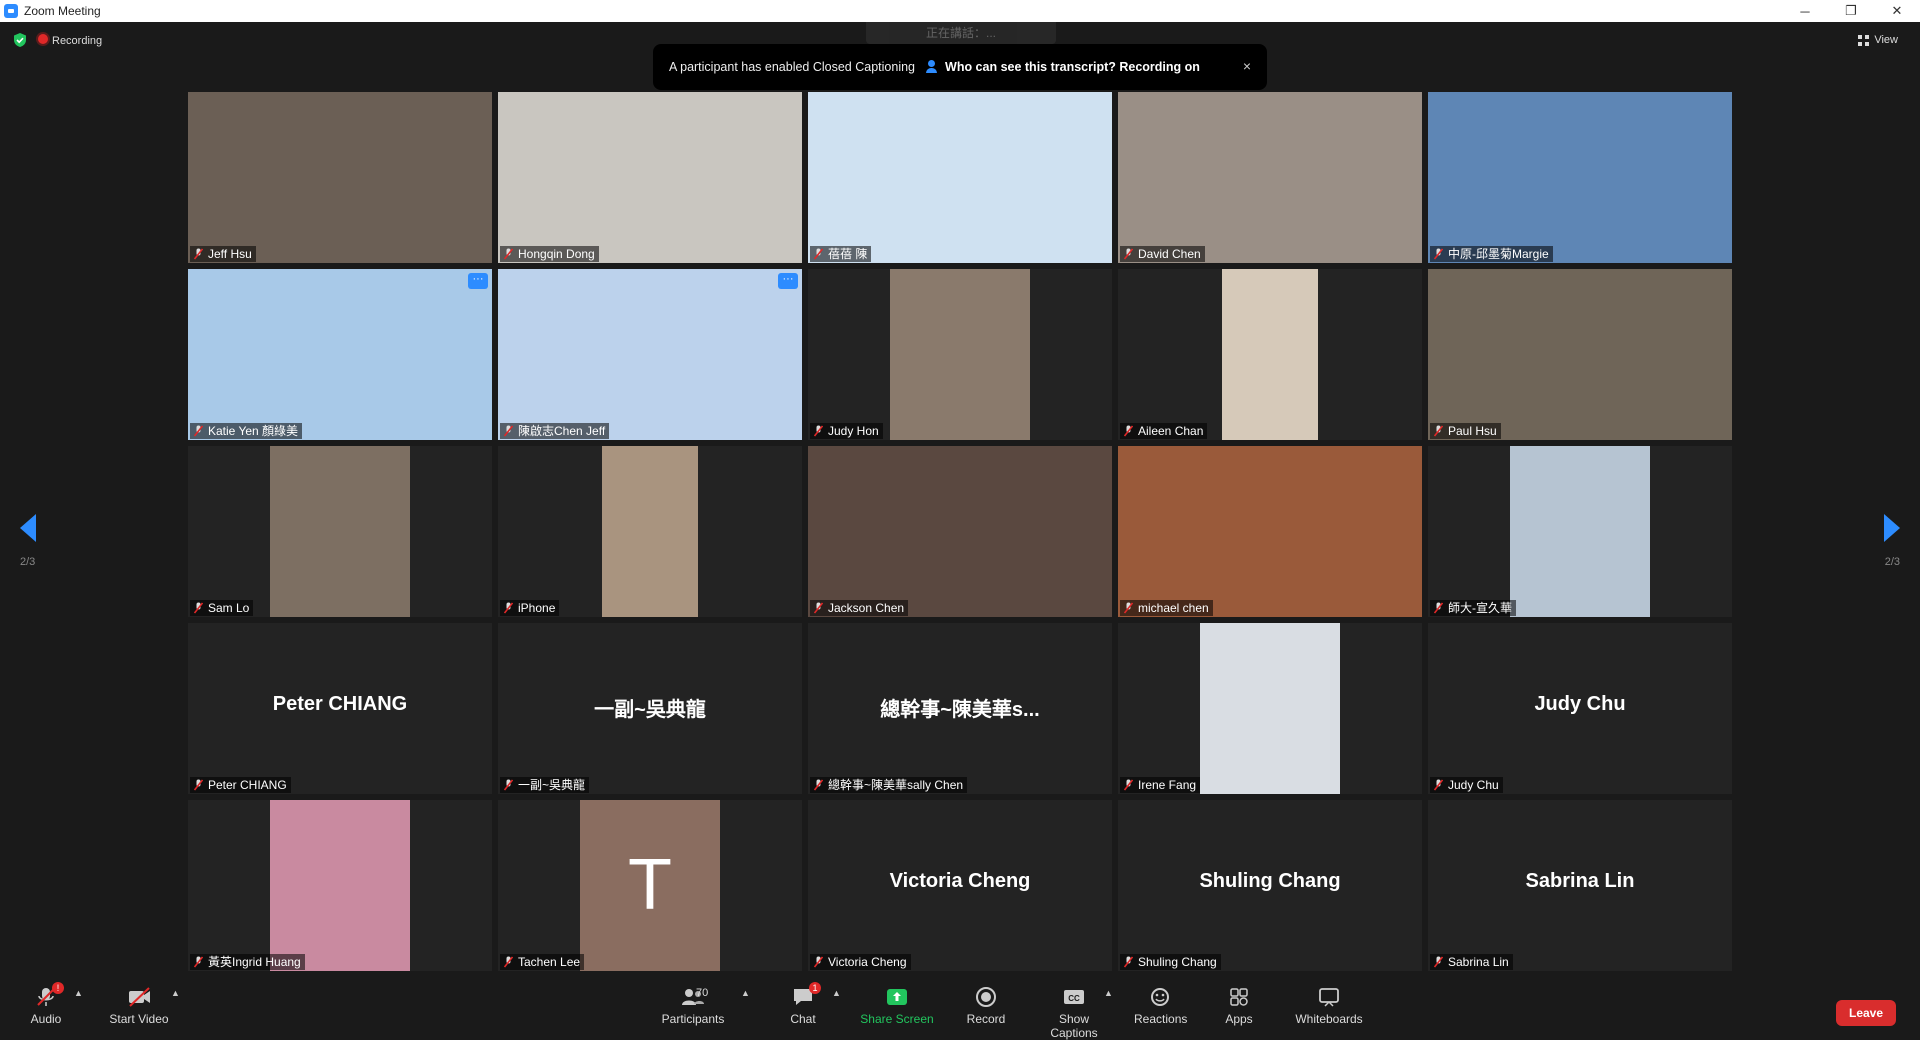 The height and width of the screenshot is (1040, 1920). What do you see at coordinates (693, 1006) in the screenshot?
I see `participants-button: 70 Participants` at bounding box center [693, 1006].